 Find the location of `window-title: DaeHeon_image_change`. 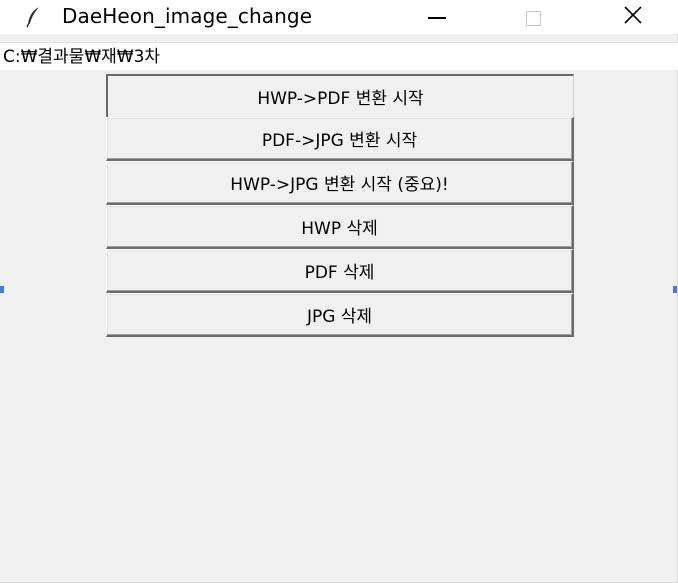

window-title: DaeHeon_image_change is located at coordinates (187, 16).